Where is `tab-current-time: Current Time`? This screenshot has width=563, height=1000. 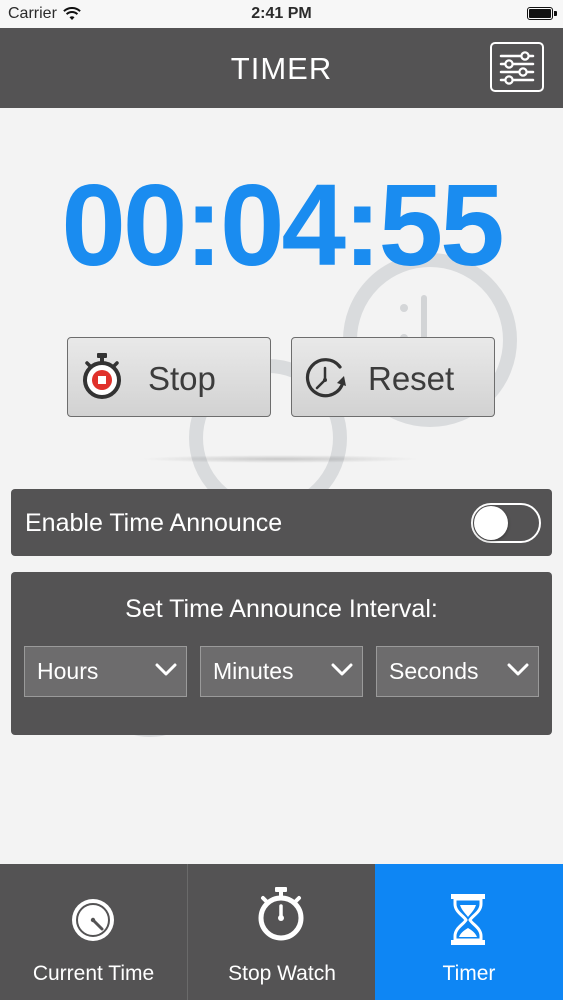
tab-current-time: Current Time is located at coordinates (93, 932).